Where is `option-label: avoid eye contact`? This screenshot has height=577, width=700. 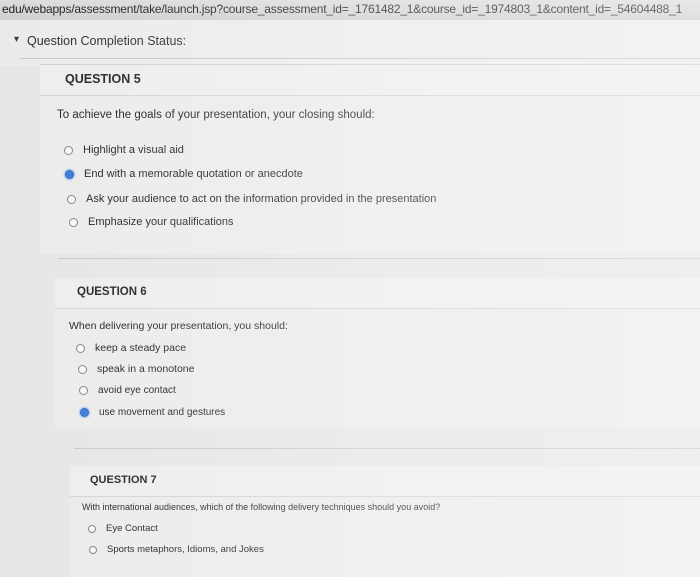
option-label: avoid eye contact is located at coordinates (137, 390).